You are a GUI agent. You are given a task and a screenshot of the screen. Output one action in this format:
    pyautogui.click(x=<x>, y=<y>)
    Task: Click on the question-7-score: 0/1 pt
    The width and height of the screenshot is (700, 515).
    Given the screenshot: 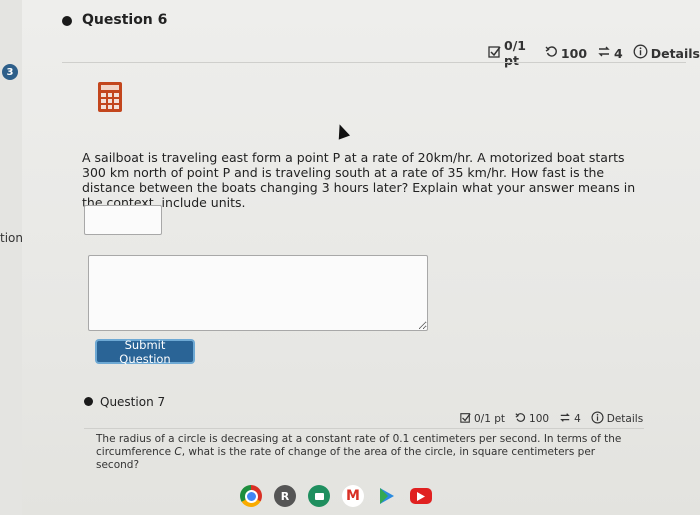 What is the action you would take?
    pyautogui.click(x=490, y=419)
    